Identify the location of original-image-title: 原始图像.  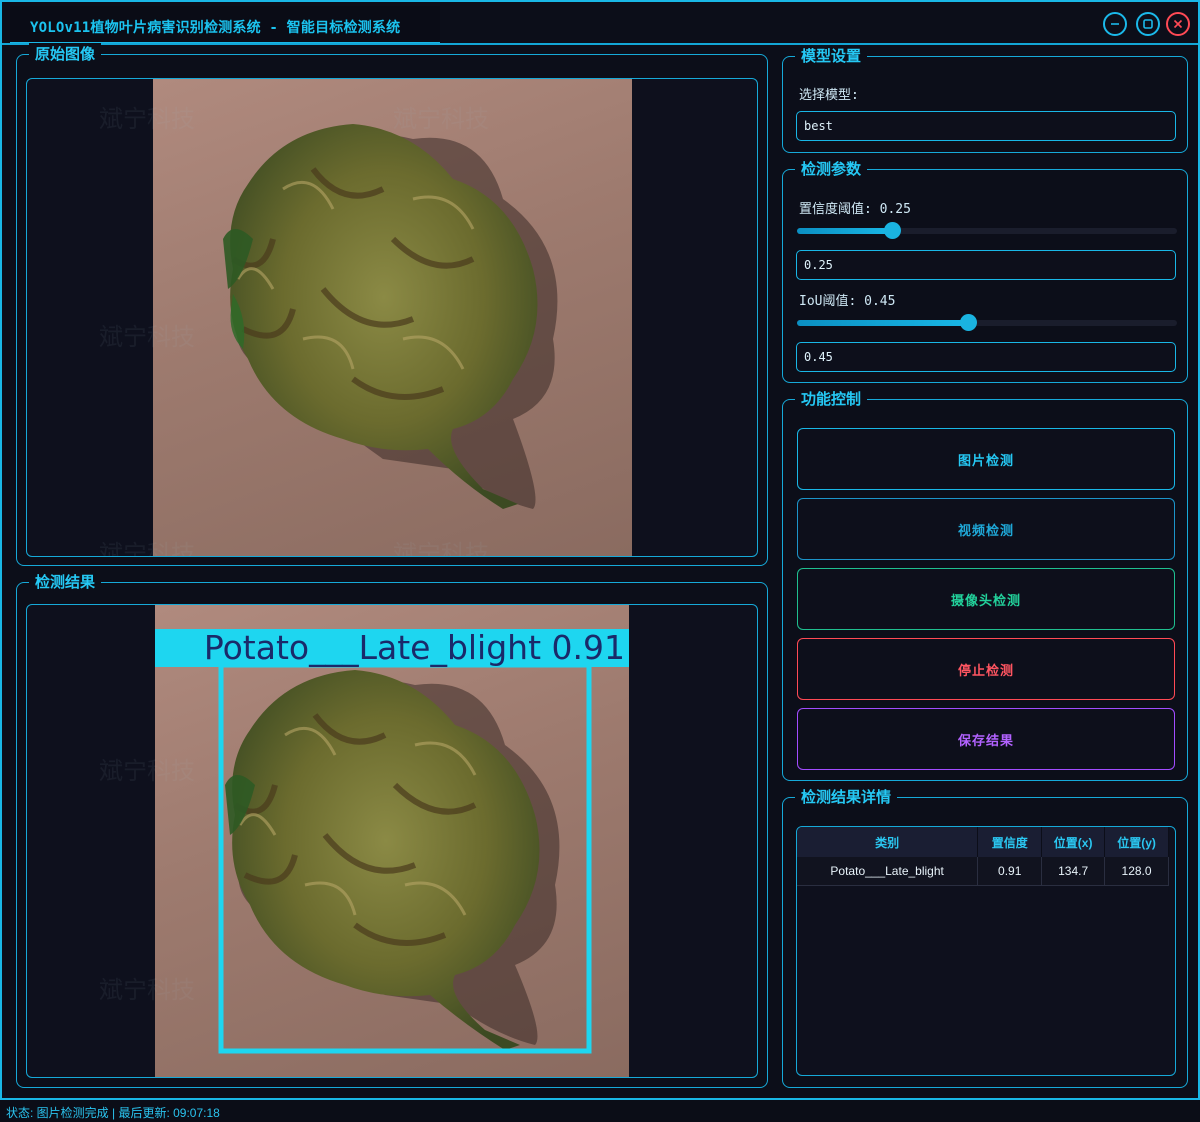
(65, 54).